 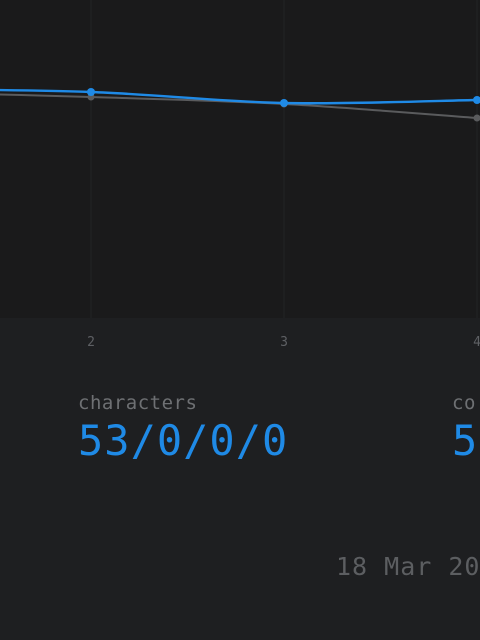 What do you see at coordinates (284, 342) in the screenshot?
I see `x-tick-label: 3` at bounding box center [284, 342].